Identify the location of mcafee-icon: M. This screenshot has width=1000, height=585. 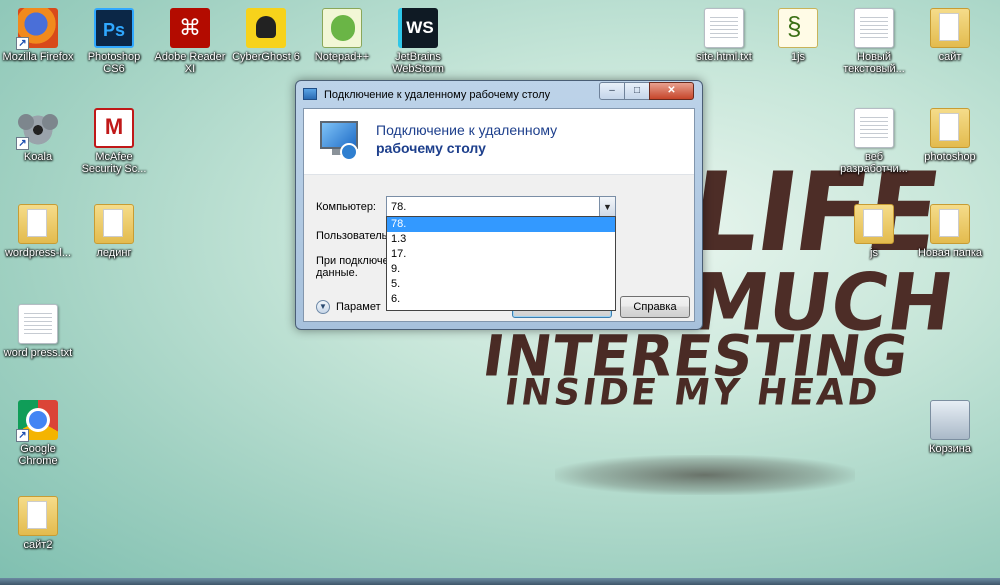
(114, 128).